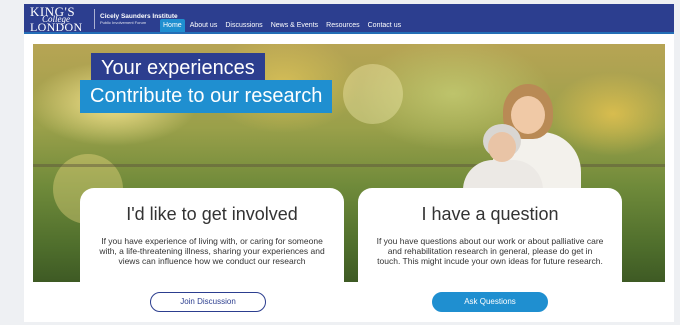 Image resolution: width=680 pixels, height=325 pixels. I want to click on nav-item-about-us: About us, so click(204, 25).